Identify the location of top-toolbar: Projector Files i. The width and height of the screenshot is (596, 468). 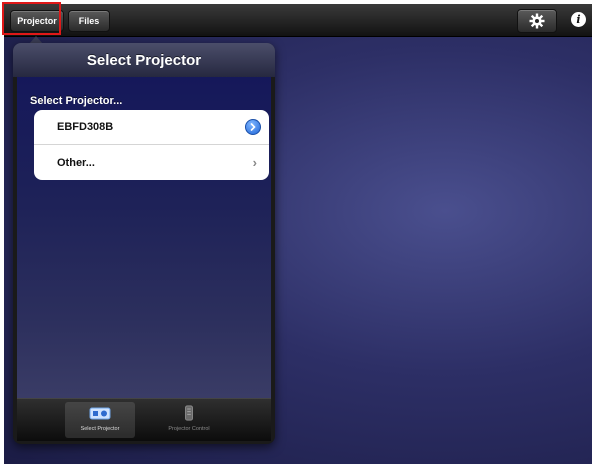
(298, 20).